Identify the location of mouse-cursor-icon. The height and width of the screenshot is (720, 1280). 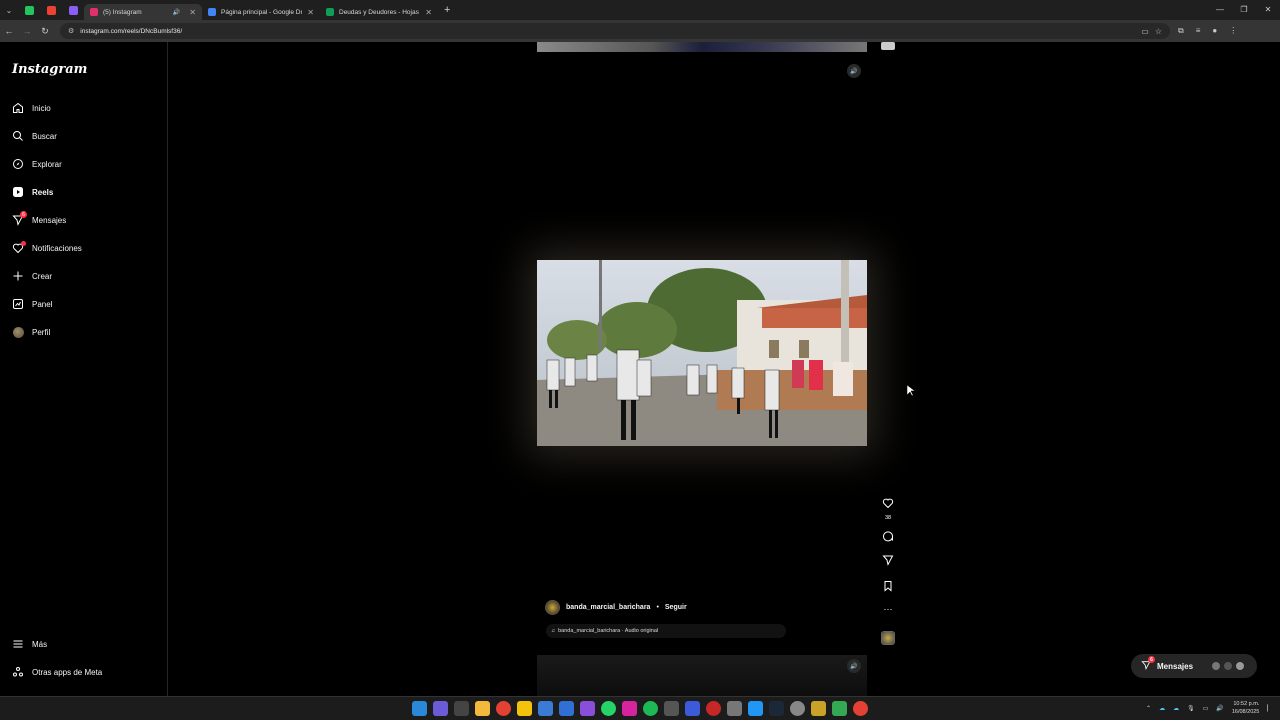
(911, 391).